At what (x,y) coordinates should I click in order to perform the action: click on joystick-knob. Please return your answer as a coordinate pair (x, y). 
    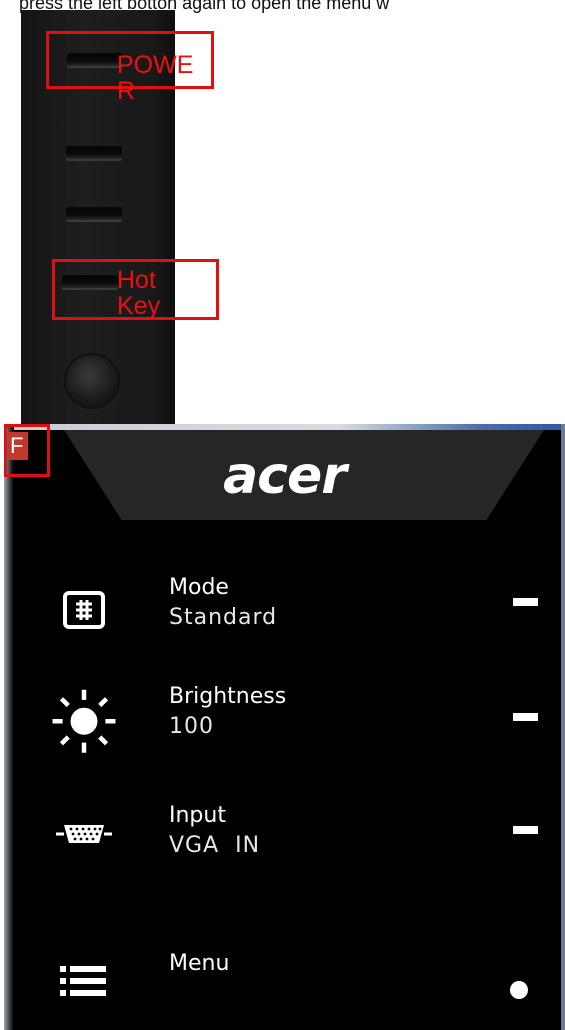
    Looking at the image, I should click on (92, 381).